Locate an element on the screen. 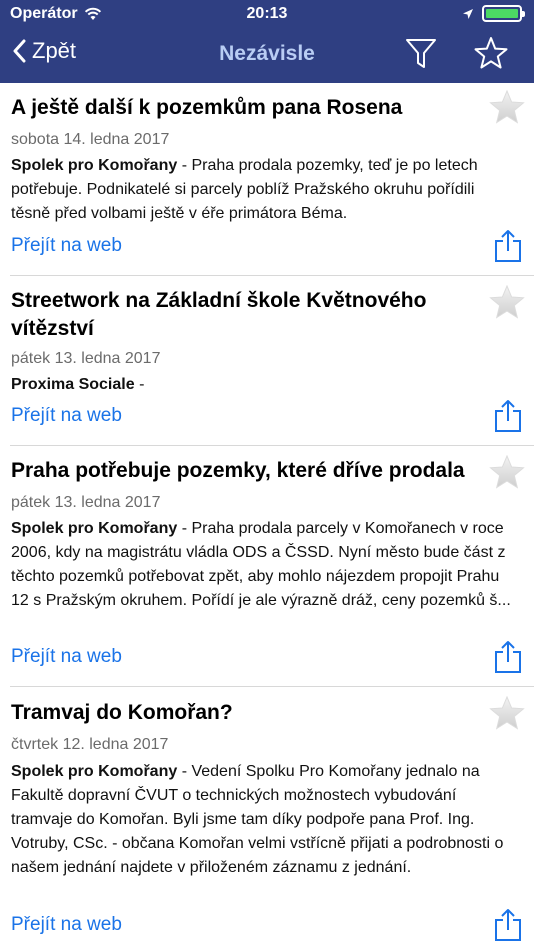 This screenshot has width=534, height=950. article-excerpt: Proxima Sociale - is located at coordinates (263, 385).